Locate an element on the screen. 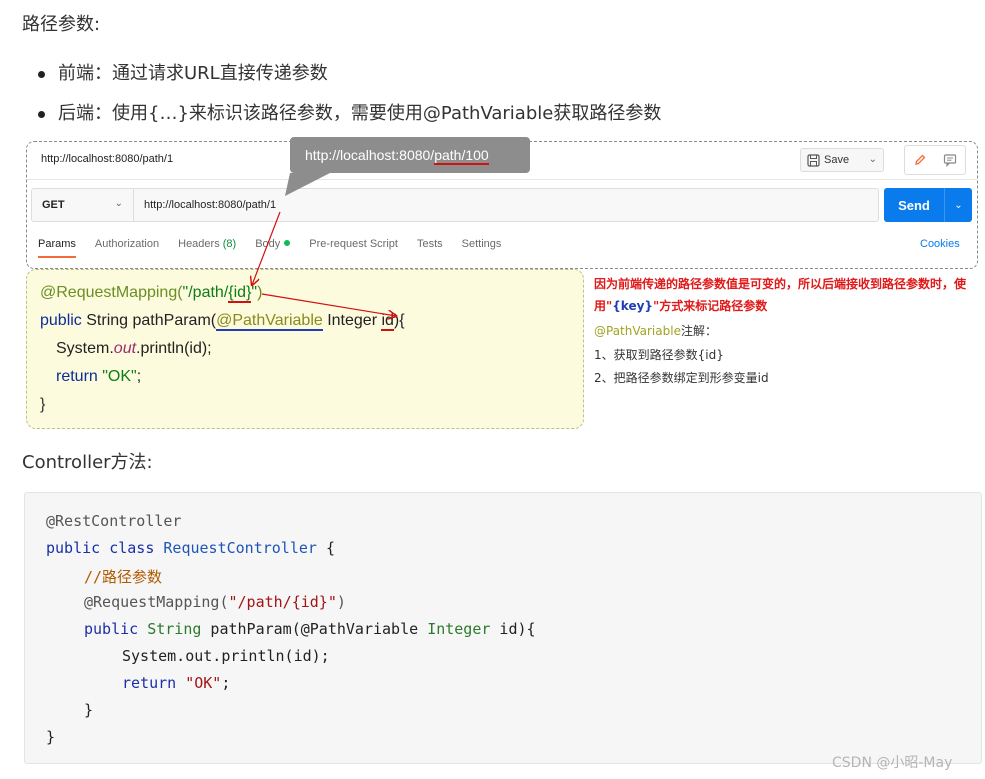 Image resolution: width=985 pixels, height=779 pixels. code-line-5: } is located at coordinates (43, 404).